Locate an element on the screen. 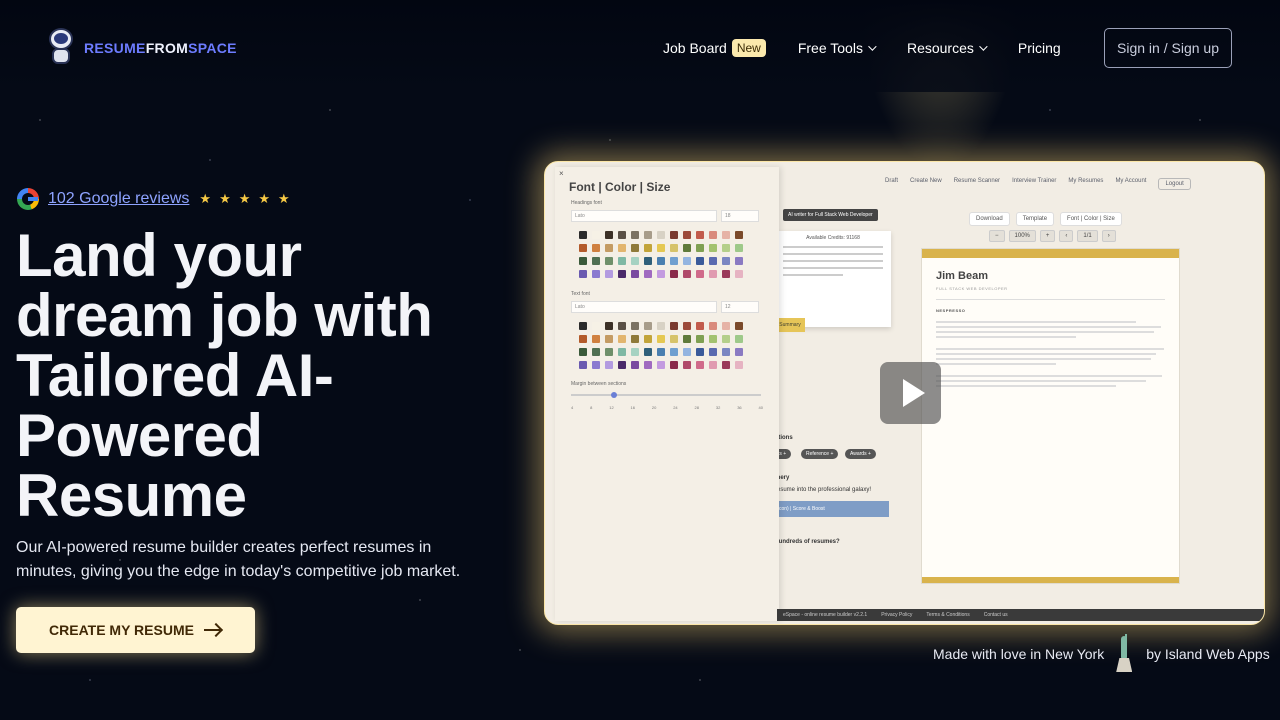  preview-download: Download is located at coordinates (989, 219).